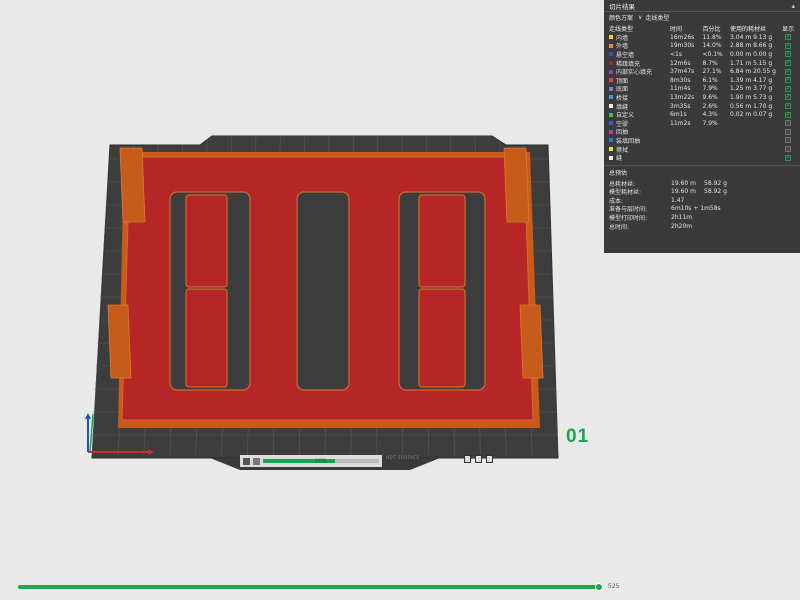 The image size is (800, 600). What do you see at coordinates (702, 200) in the screenshot?
I see `estimate-row: 成本: 1.47` at bounding box center [702, 200].